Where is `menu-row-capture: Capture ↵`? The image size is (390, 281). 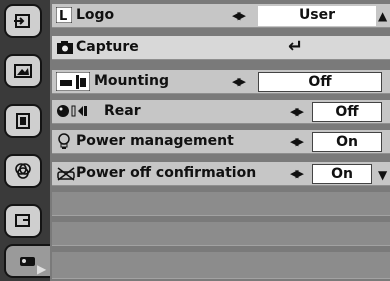
menu-row-capture: Capture ↵ is located at coordinates (221, 48).